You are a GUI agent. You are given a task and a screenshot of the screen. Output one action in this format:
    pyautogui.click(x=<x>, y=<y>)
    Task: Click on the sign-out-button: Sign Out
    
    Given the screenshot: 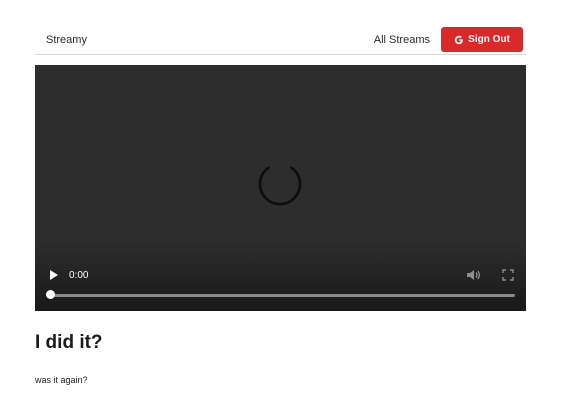 What is the action you would take?
    pyautogui.click(x=482, y=39)
    